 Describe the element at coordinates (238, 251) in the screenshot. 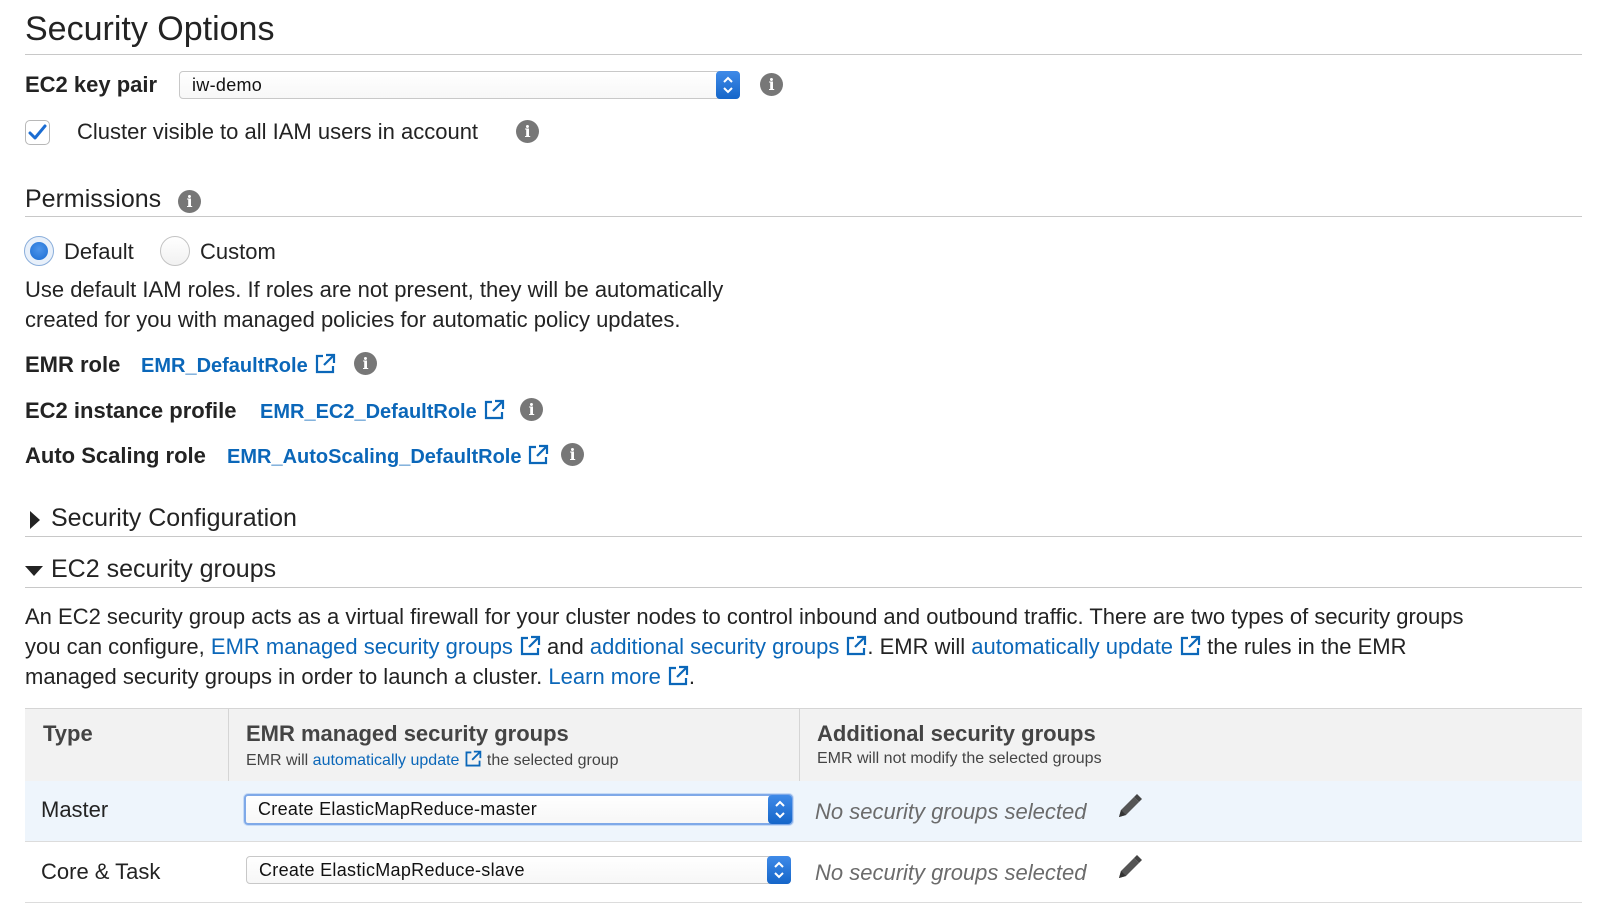

I see `radio-custom-label: Custom` at that location.